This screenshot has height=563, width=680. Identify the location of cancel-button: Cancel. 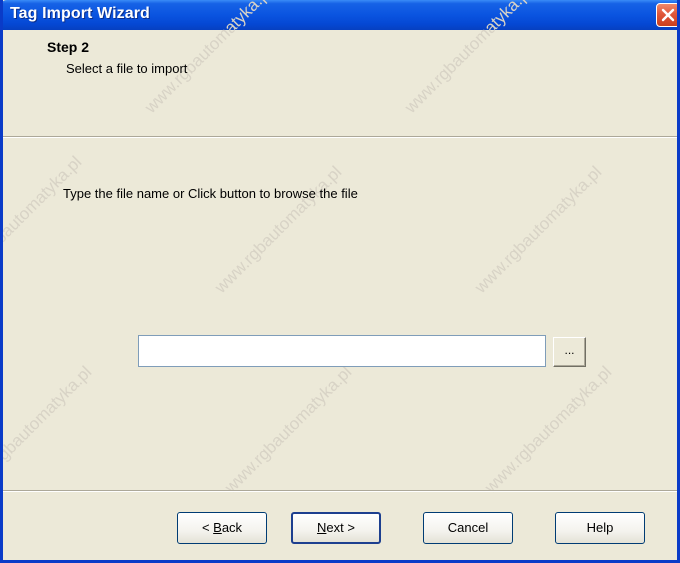
(468, 528).